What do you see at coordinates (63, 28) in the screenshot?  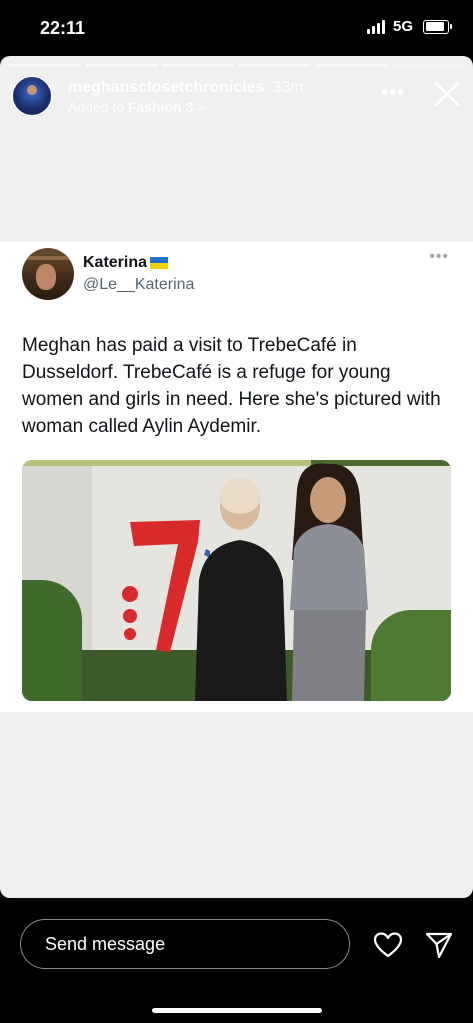 I see `status-time: 22:11` at bounding box center [63, 28].